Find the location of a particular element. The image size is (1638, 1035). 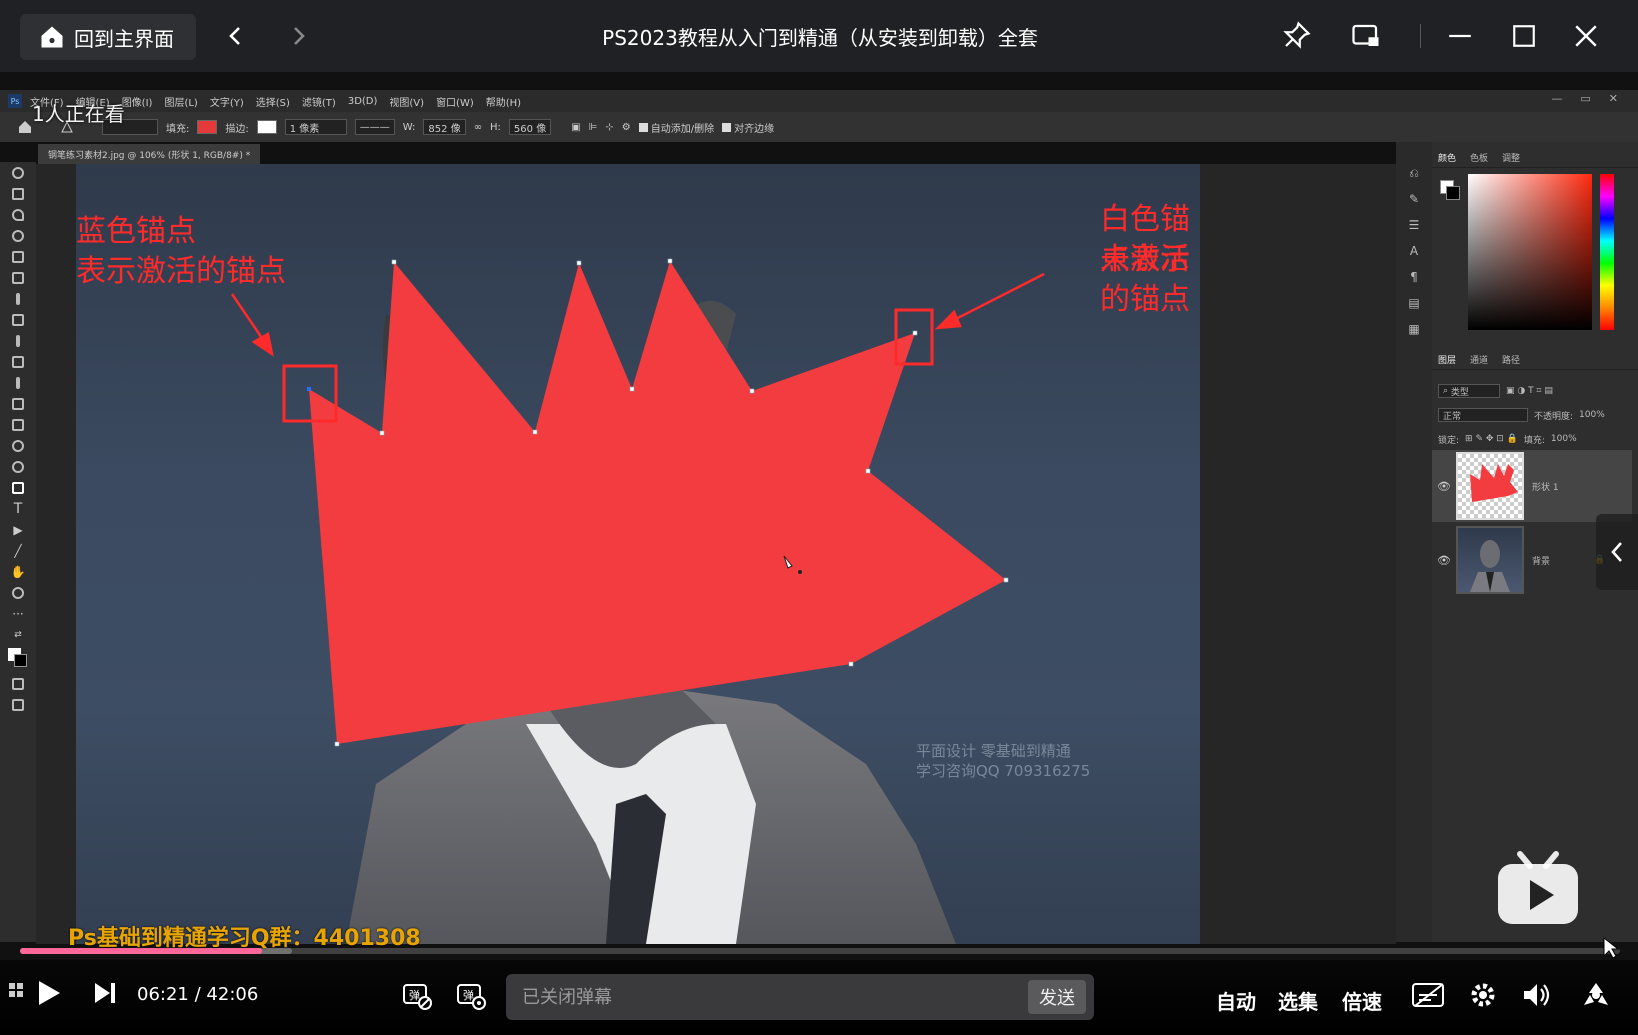

maximize-button is located at coordinates (1524, 36).